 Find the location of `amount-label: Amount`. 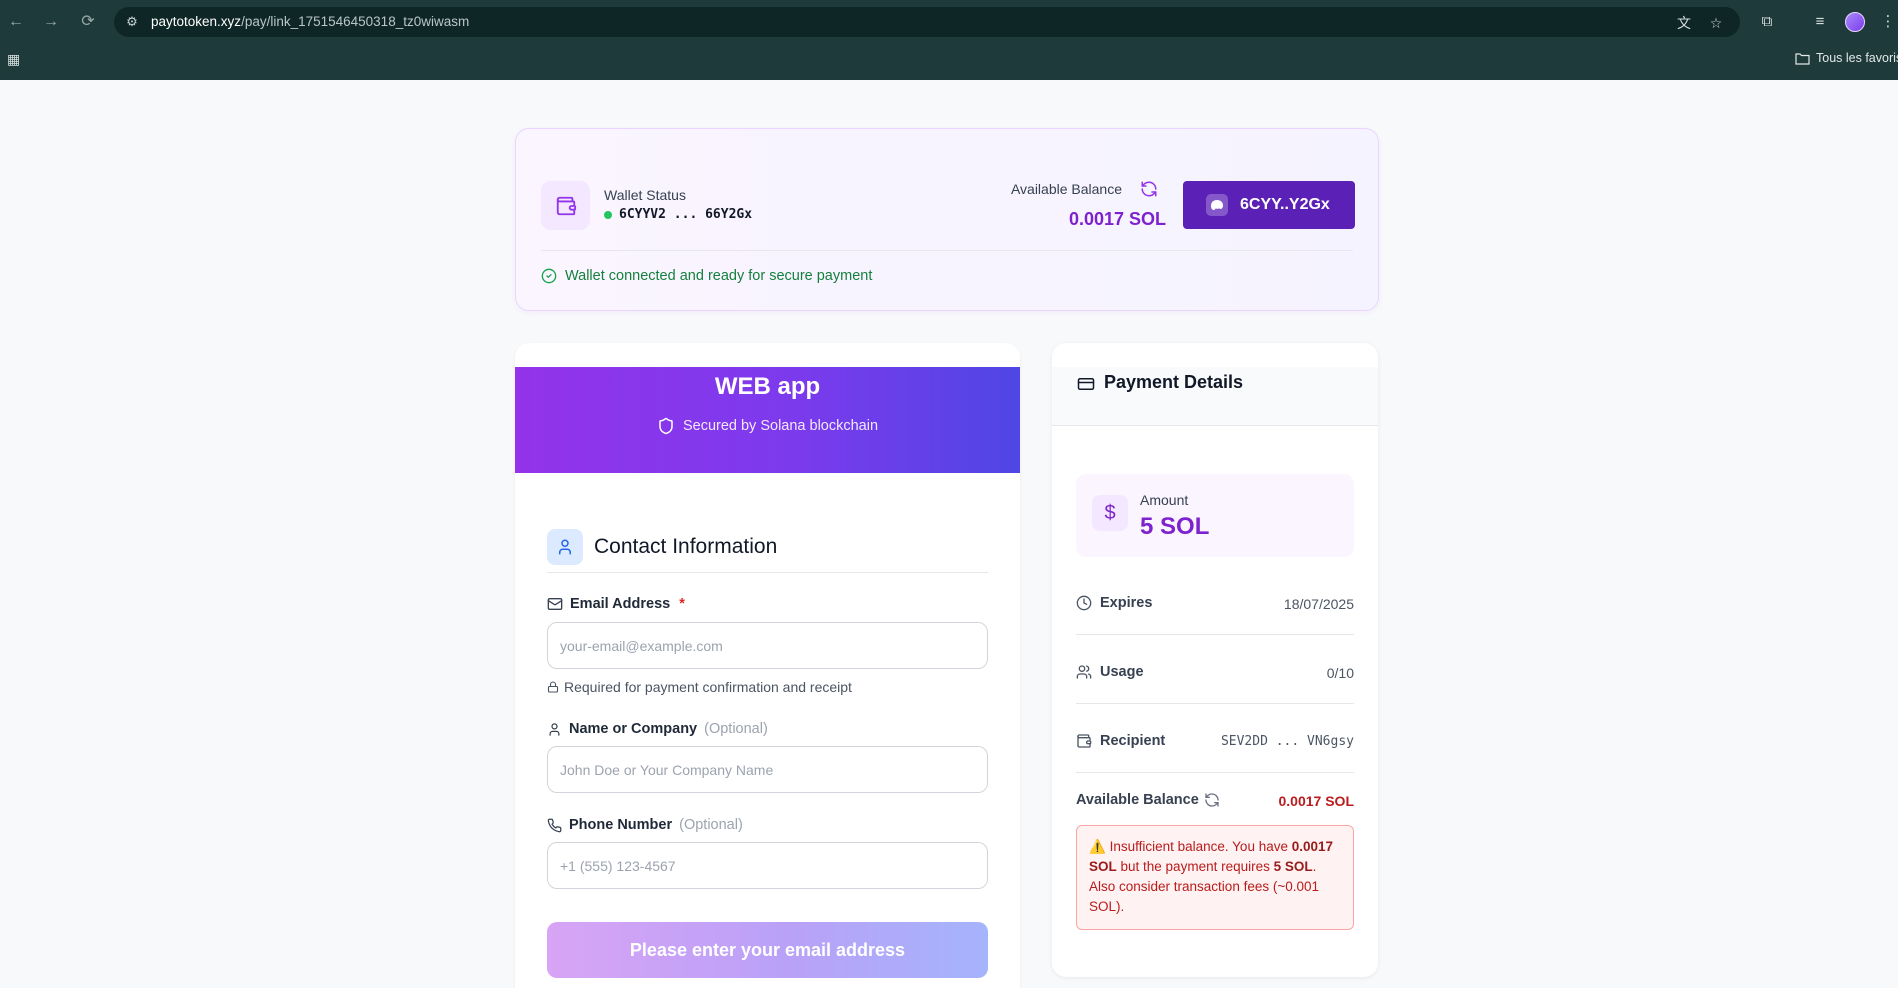

amount-label: Amount is located at coordinates (1164, 500).